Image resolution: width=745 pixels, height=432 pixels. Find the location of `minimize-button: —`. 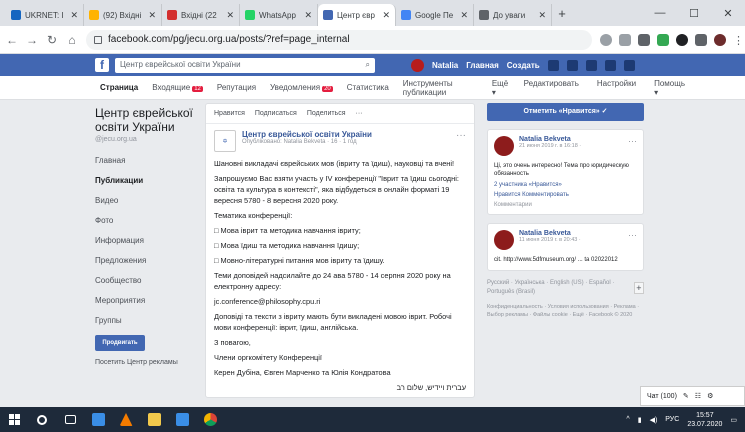

minimize-button: — is located at coordinates (660, 13).